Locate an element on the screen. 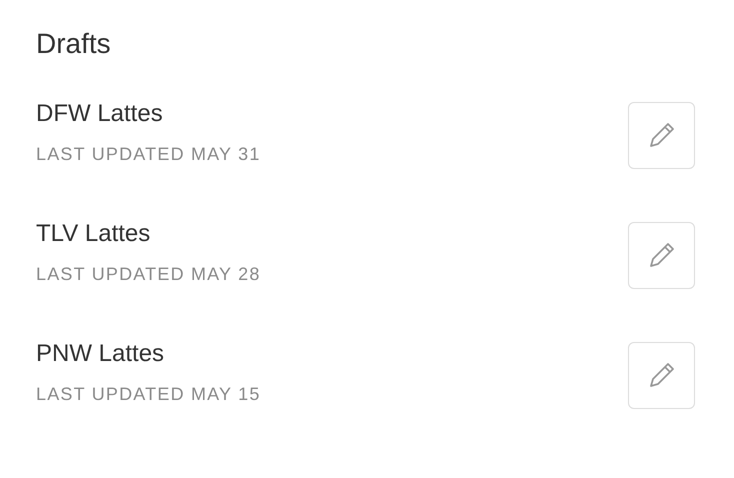  last-updated-text: LAST UPDATED MAY 31 is located at coordinates (148, 154).